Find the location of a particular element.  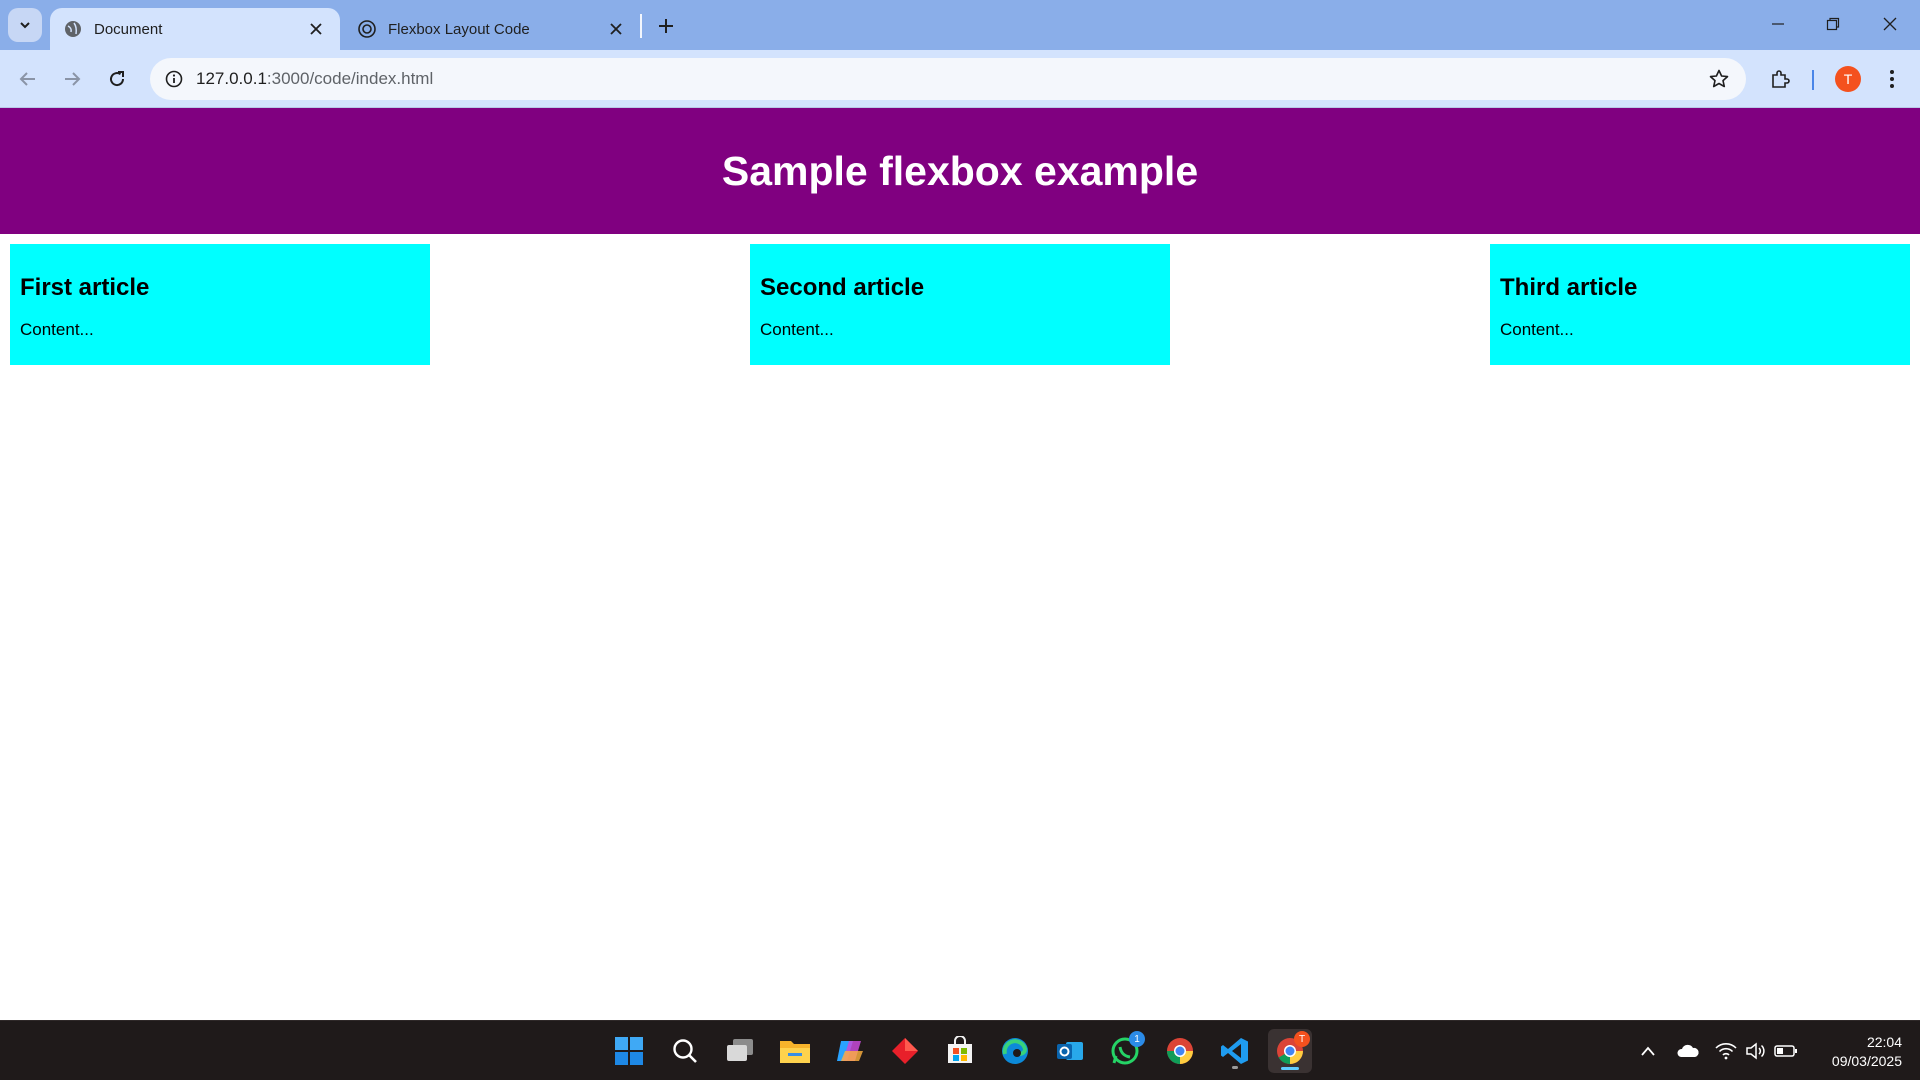

openai-icon is located at coordinates (367, 29).